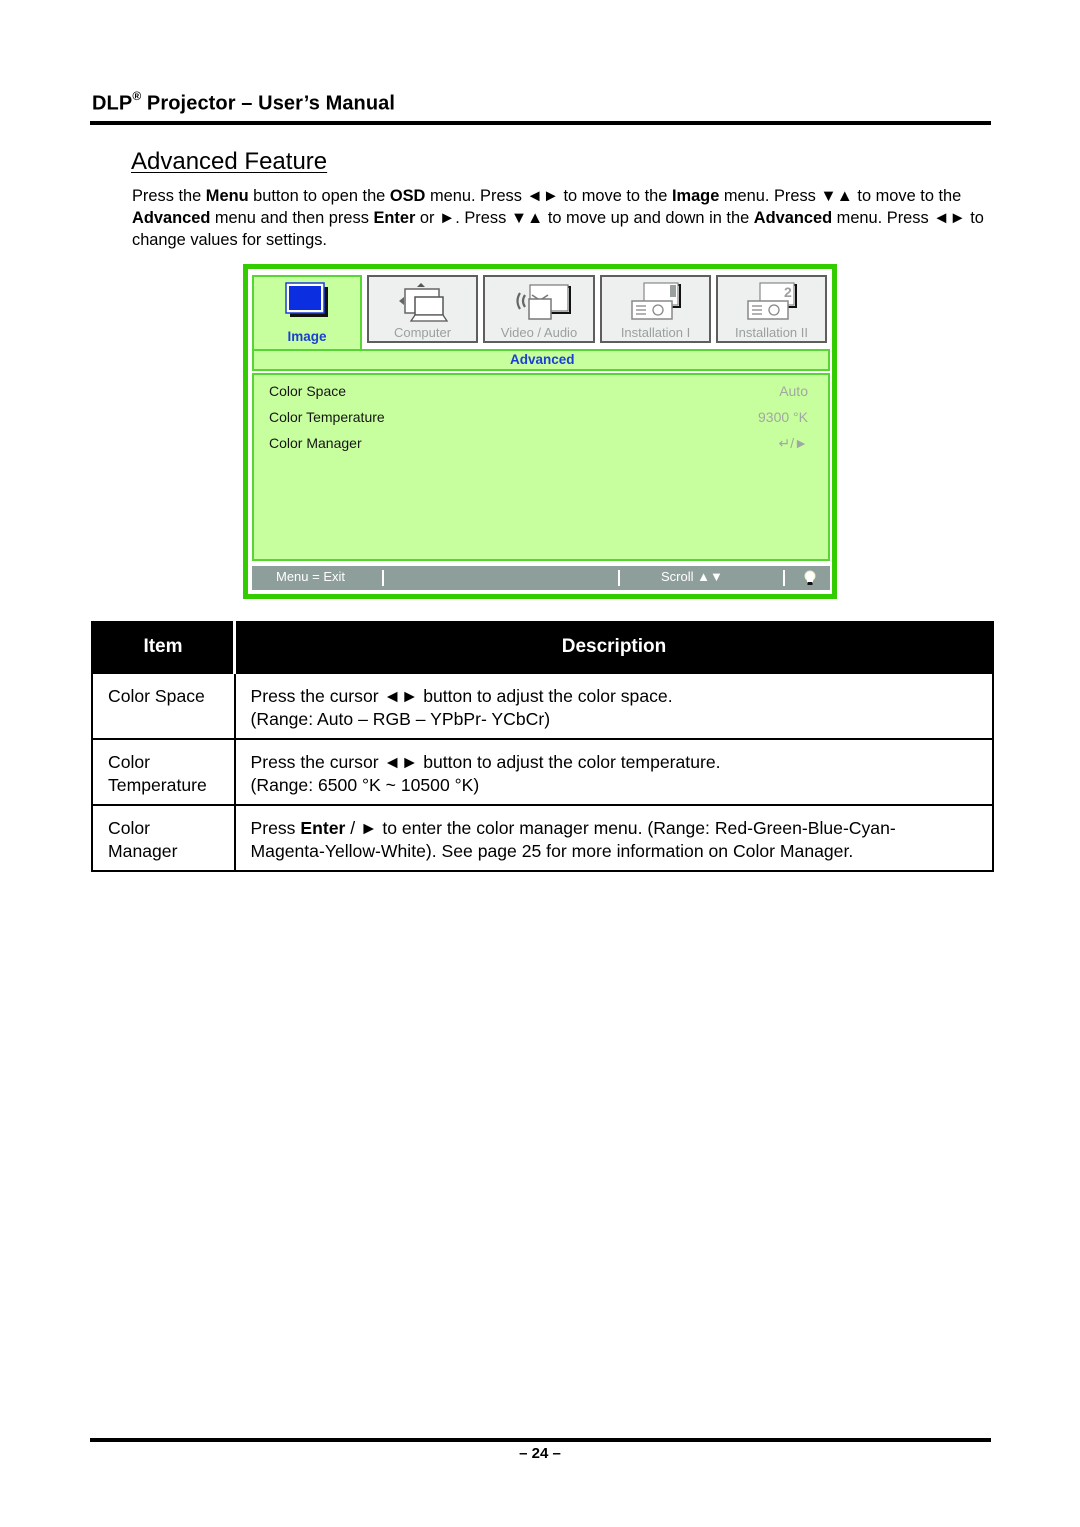 Image resolution: width=1080 pixels, height=1527 pixels. I want to click on page-number: – 24 –, so click(540, 1453).